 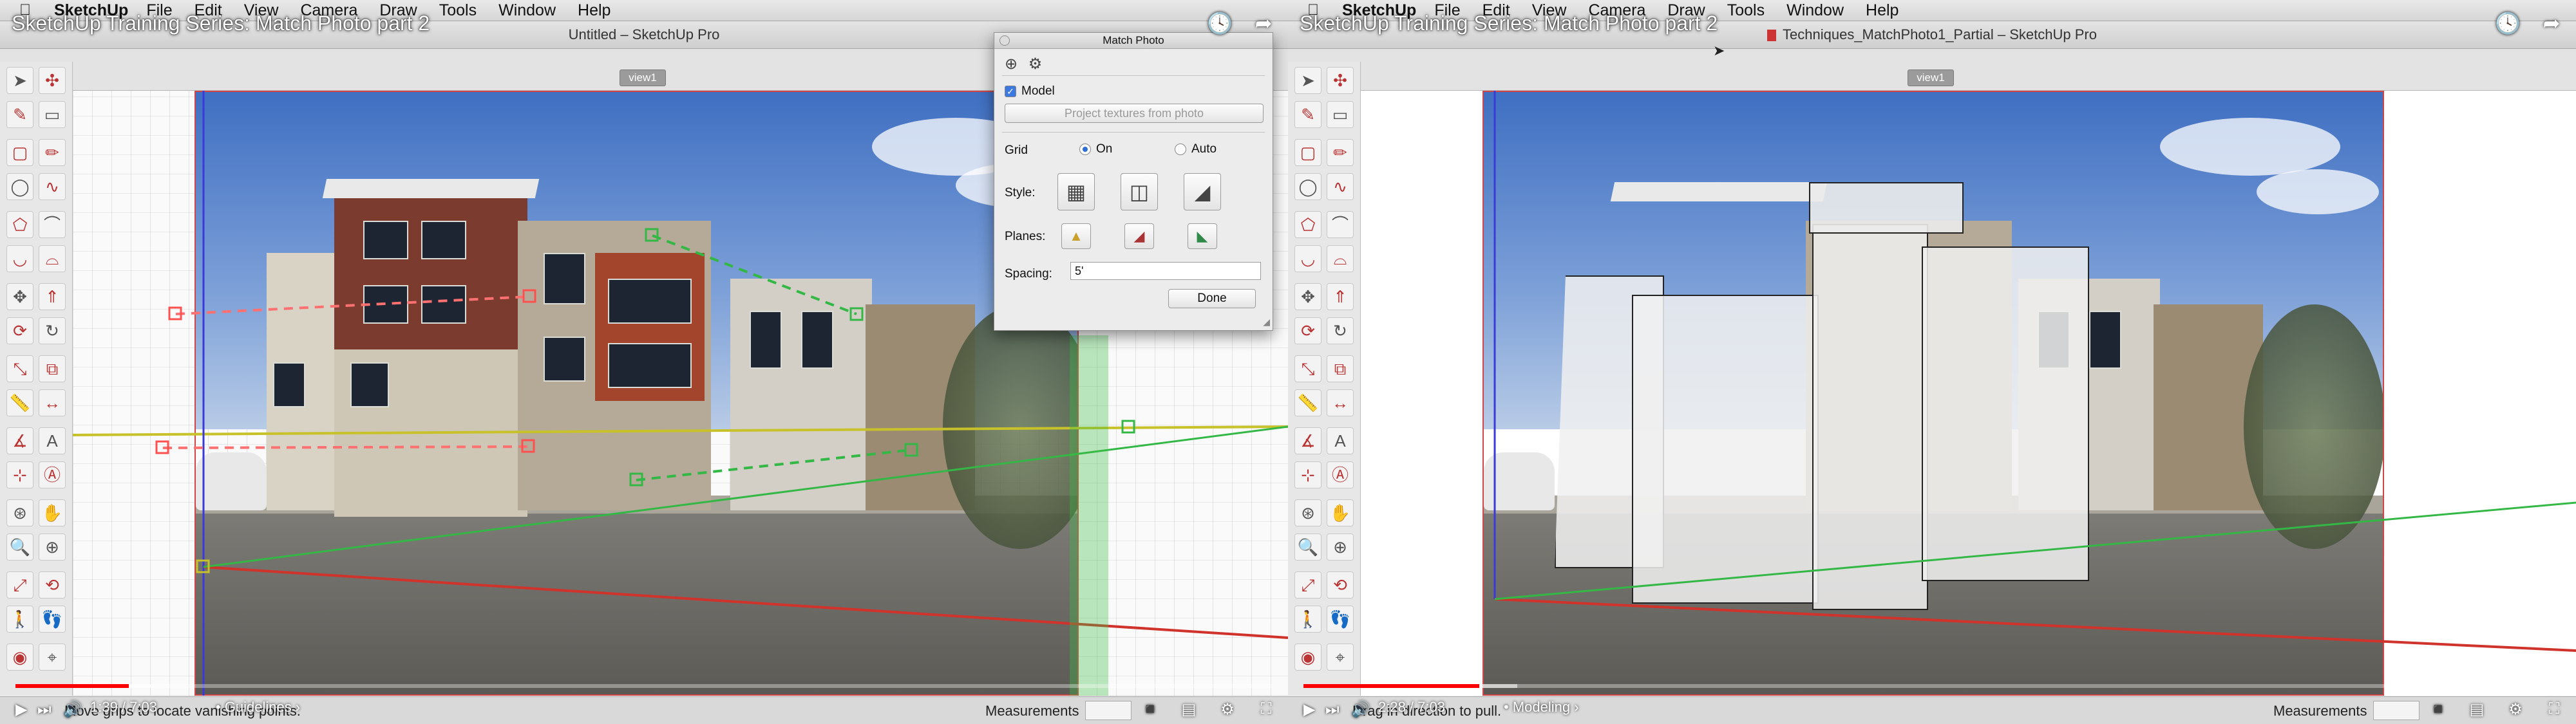 What do you see at coordinates (652, 235) in the screenshot?
I see `green-grip` at bounding box center [652, 235].